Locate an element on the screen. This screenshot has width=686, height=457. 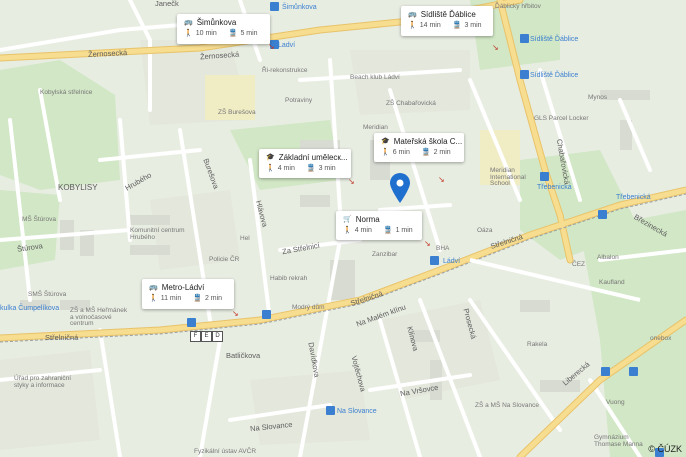
poi-label: ZŠ Burešova is located at coordinates (237, 112).